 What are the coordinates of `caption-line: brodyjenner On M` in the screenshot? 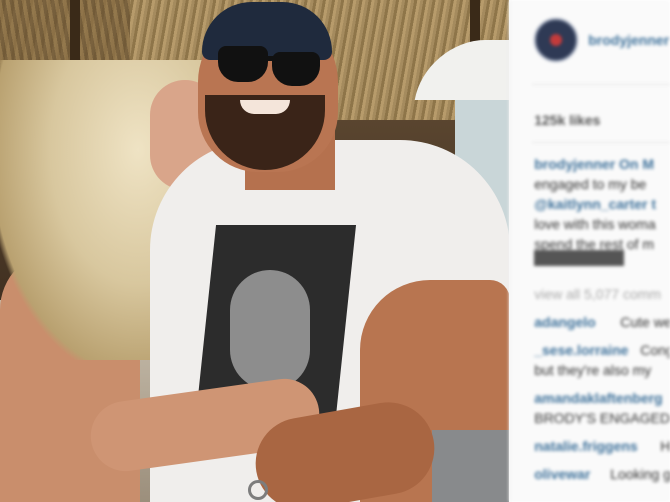 It's located at (594, 164).